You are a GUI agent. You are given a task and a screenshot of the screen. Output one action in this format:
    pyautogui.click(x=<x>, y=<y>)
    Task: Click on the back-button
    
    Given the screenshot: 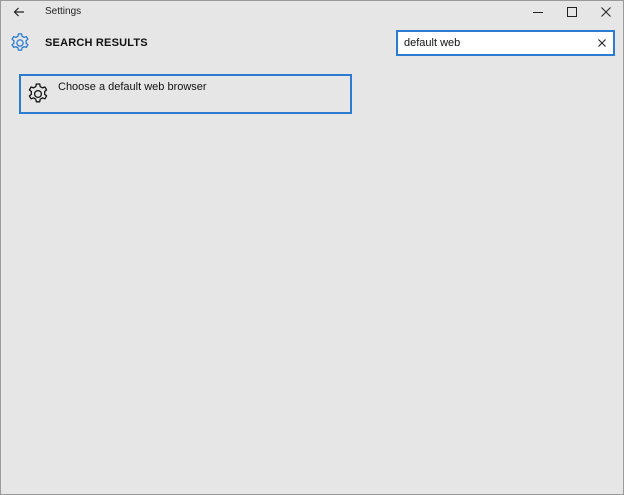 What is the action you would take?
    pyautogui.click(x=19, y=13)
    